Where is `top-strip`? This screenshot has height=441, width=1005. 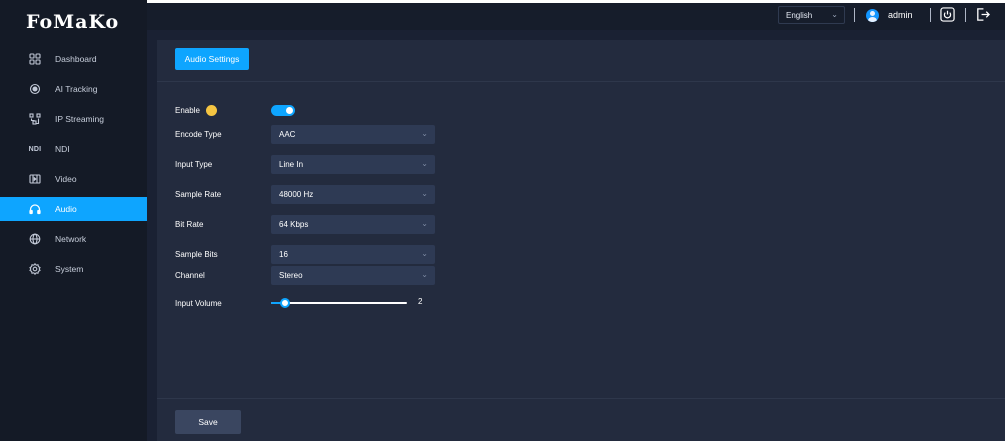 top-strip is located at coordinates (576, 1).